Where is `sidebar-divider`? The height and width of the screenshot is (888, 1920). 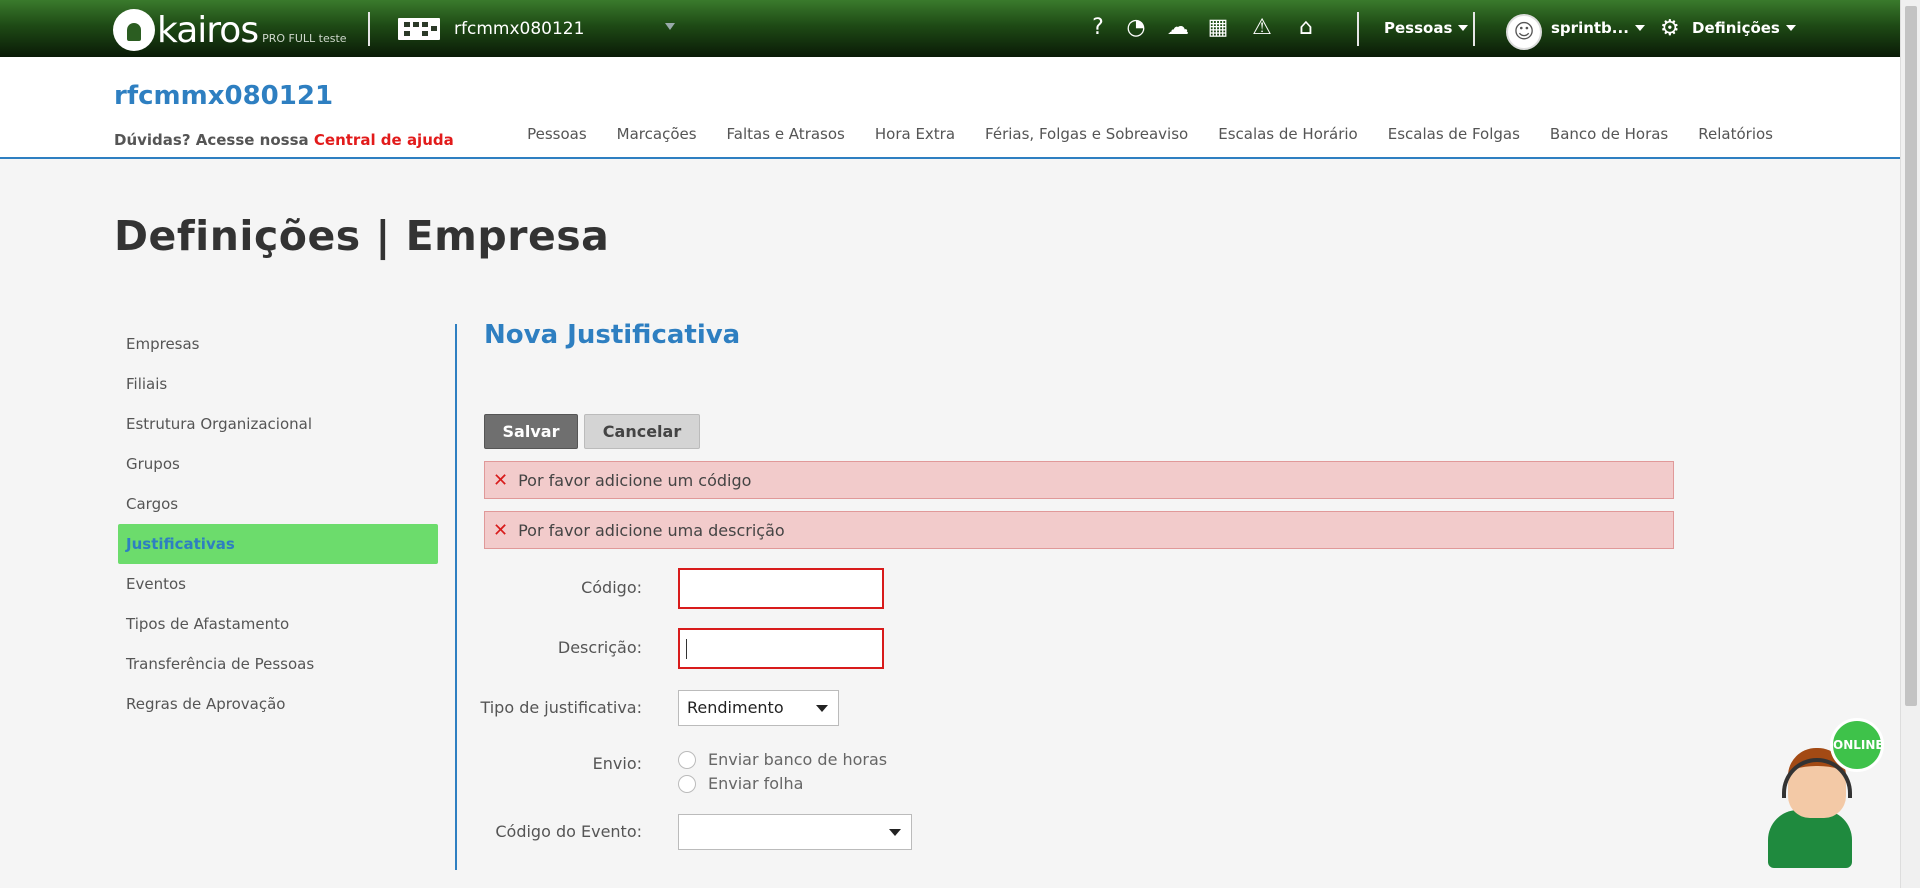 sidebar-divider is located at coordinates (456, 597).